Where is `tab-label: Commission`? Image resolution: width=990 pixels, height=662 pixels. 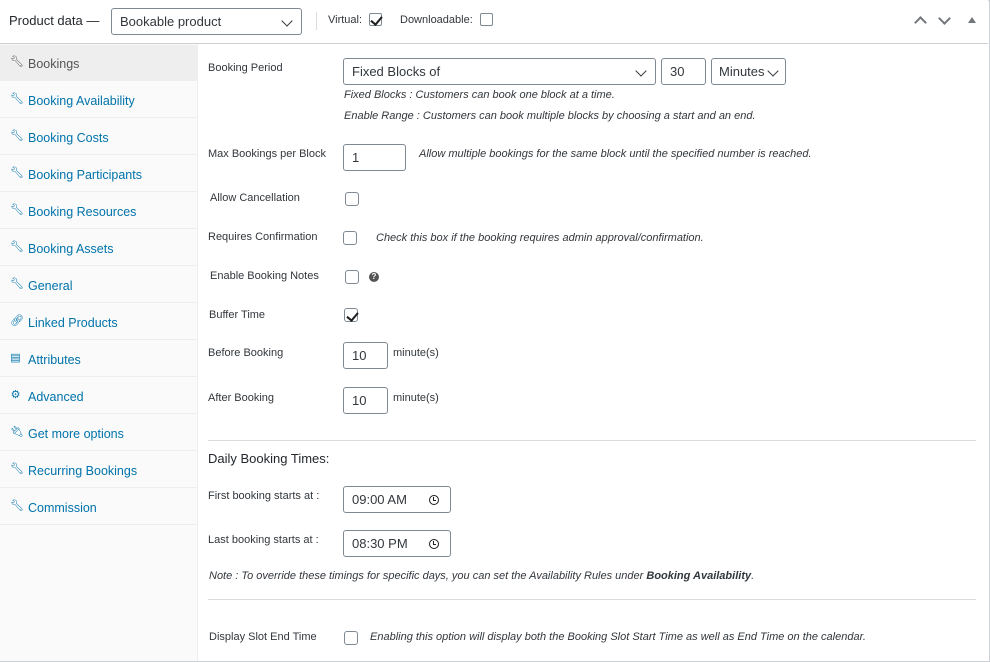
tab-label: Commission is located at coordinates (62, 508).